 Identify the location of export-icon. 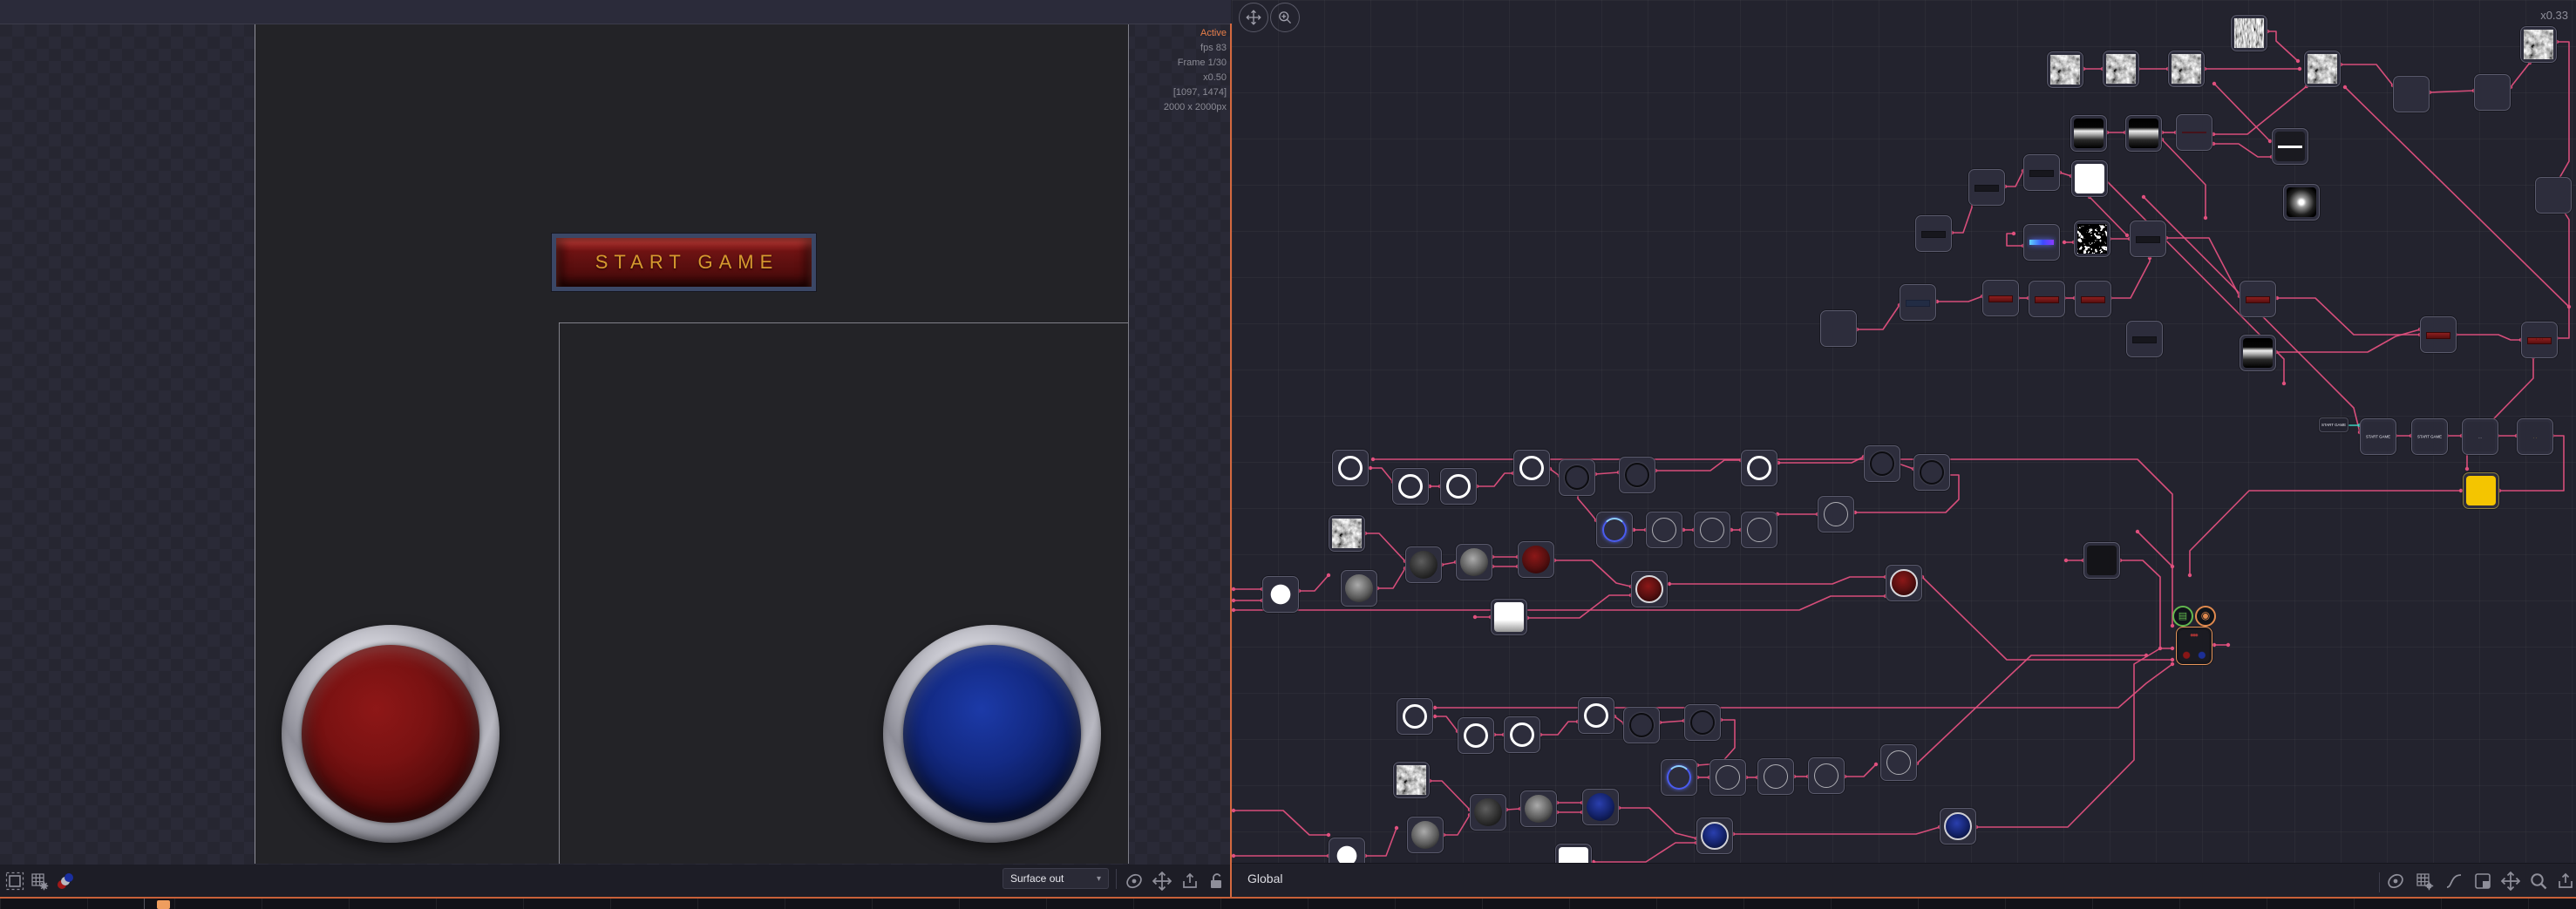
(2565, 881).